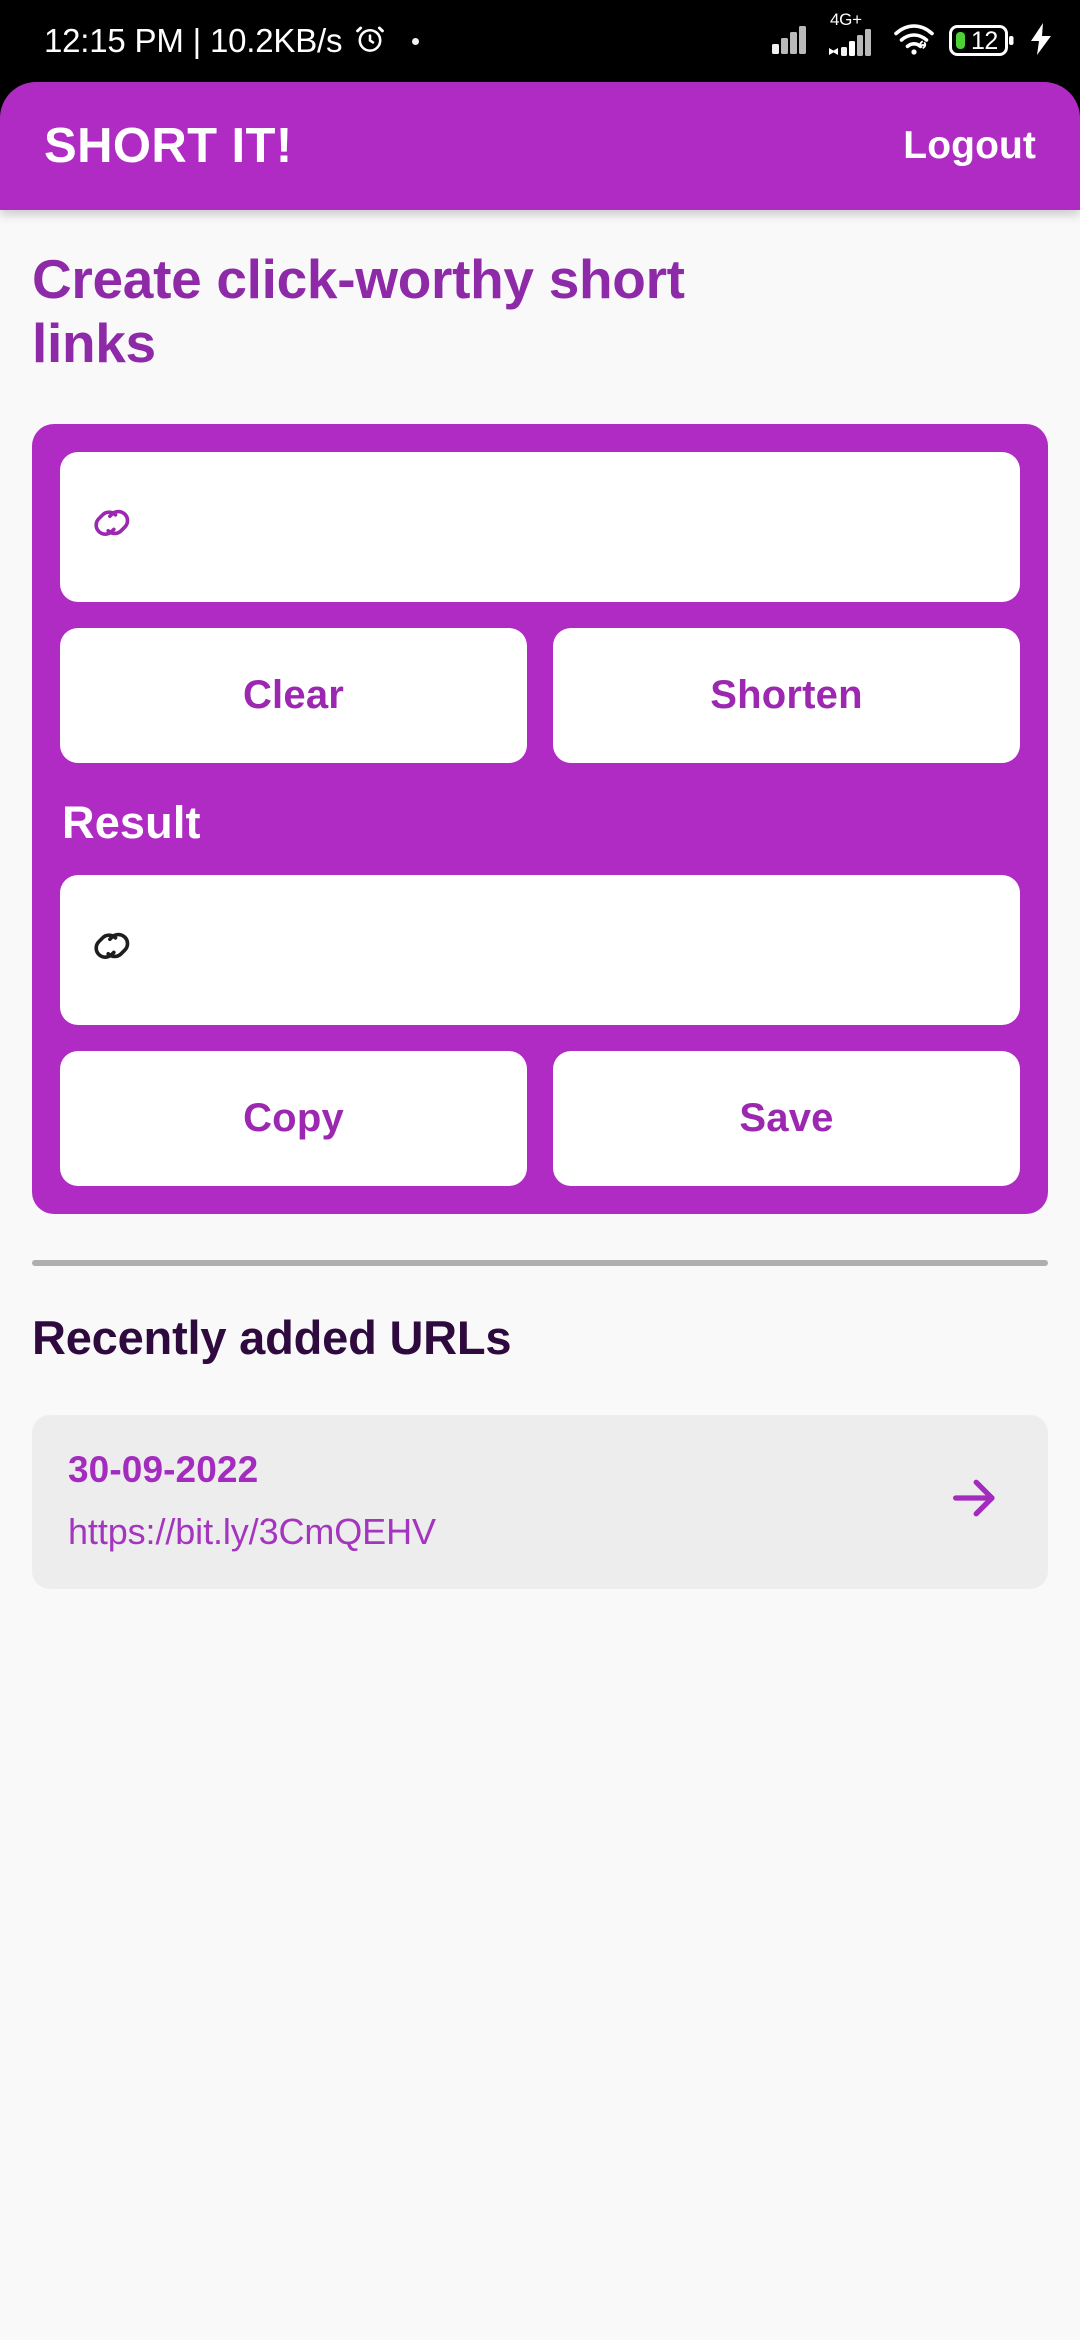  I want to click on shorten-button: Shorten, so click(786, 695).